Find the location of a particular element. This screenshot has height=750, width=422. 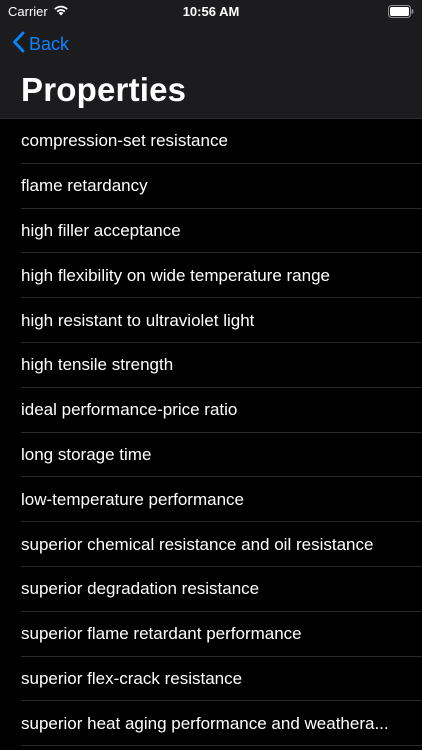

back-button: Back is located at coordinates (41, 44).